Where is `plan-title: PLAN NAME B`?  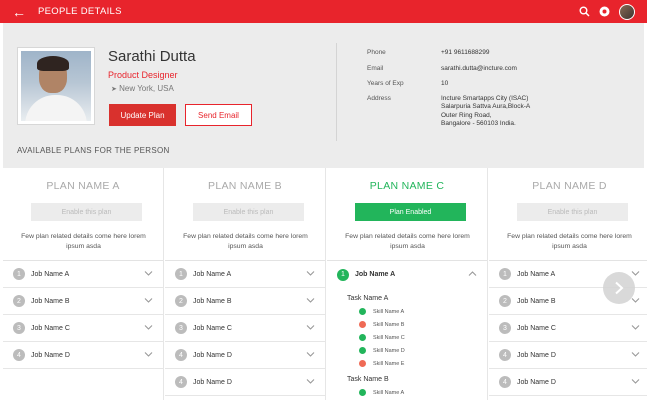 plan-title: PLAN NAME B is located at coordinates (245, 186).